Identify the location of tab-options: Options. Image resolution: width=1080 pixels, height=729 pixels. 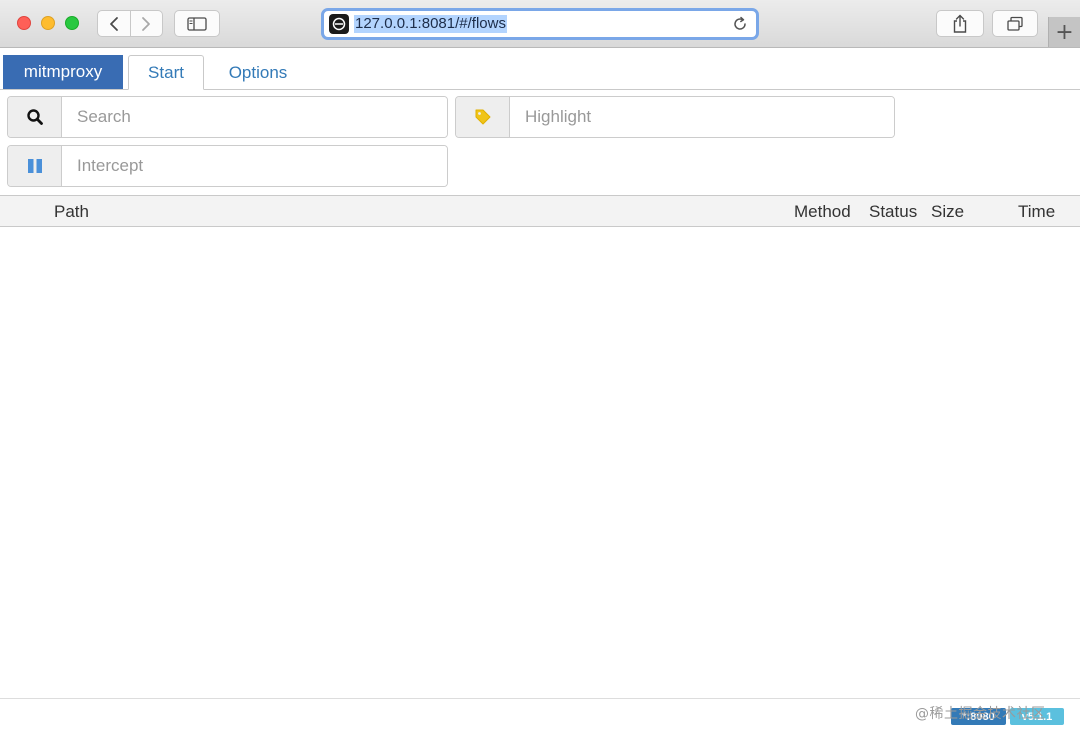
(258, 72).